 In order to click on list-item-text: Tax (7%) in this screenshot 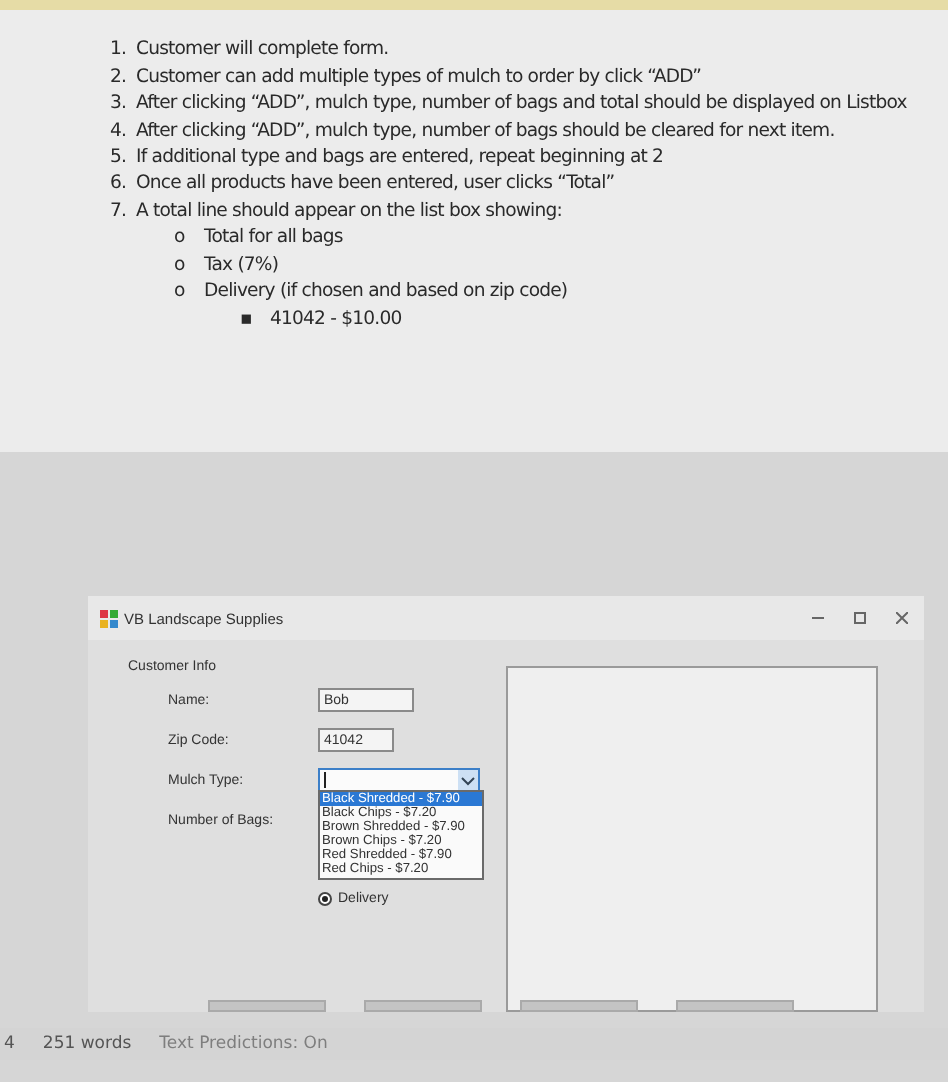, I will do `click(241, 264)`.